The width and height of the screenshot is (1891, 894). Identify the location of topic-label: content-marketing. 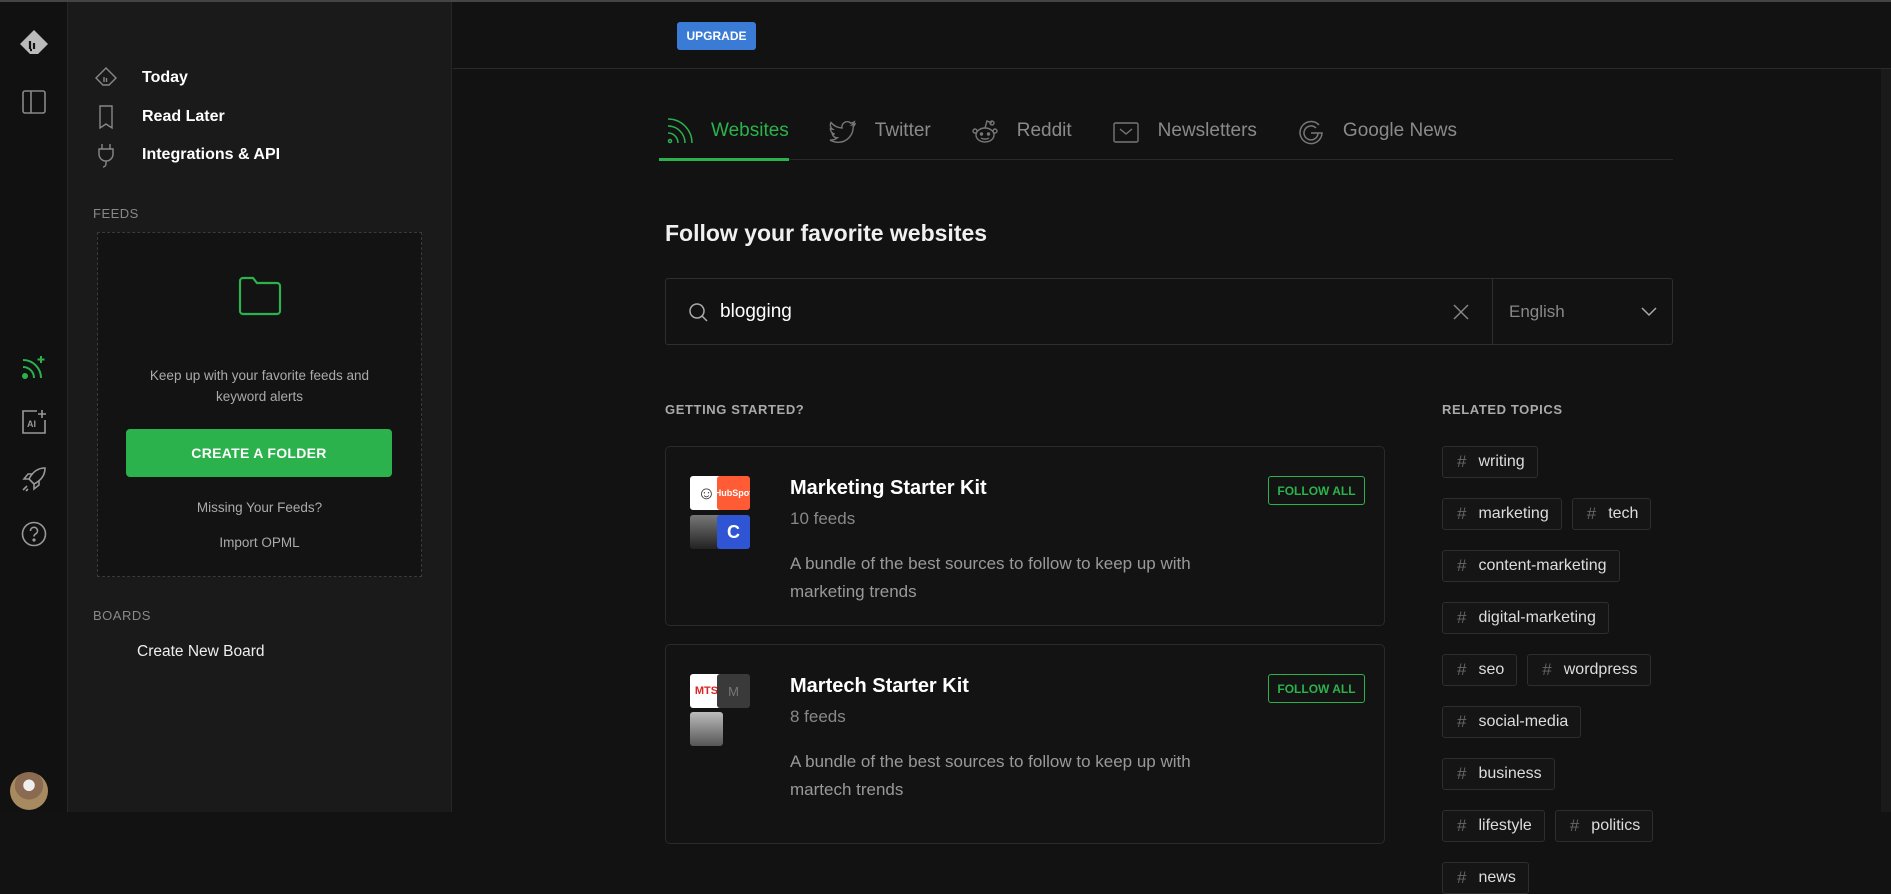
(1542, 565).